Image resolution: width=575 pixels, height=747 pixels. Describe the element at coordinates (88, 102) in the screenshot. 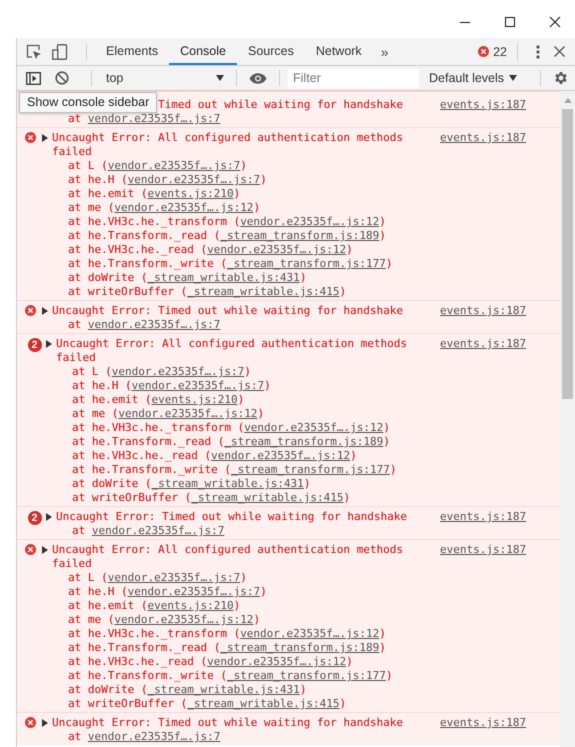

I see `tooltip: Show console sidebar` at that location.